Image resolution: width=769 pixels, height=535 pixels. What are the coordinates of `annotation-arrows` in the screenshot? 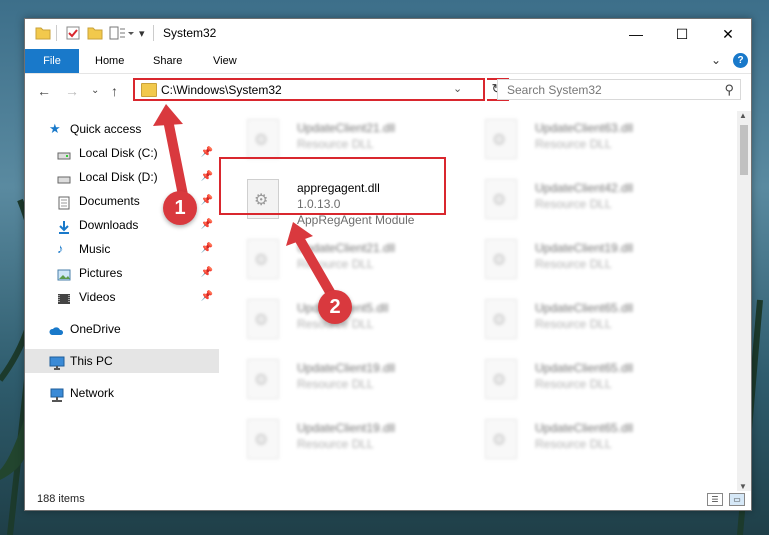 It's located at (244, 200).